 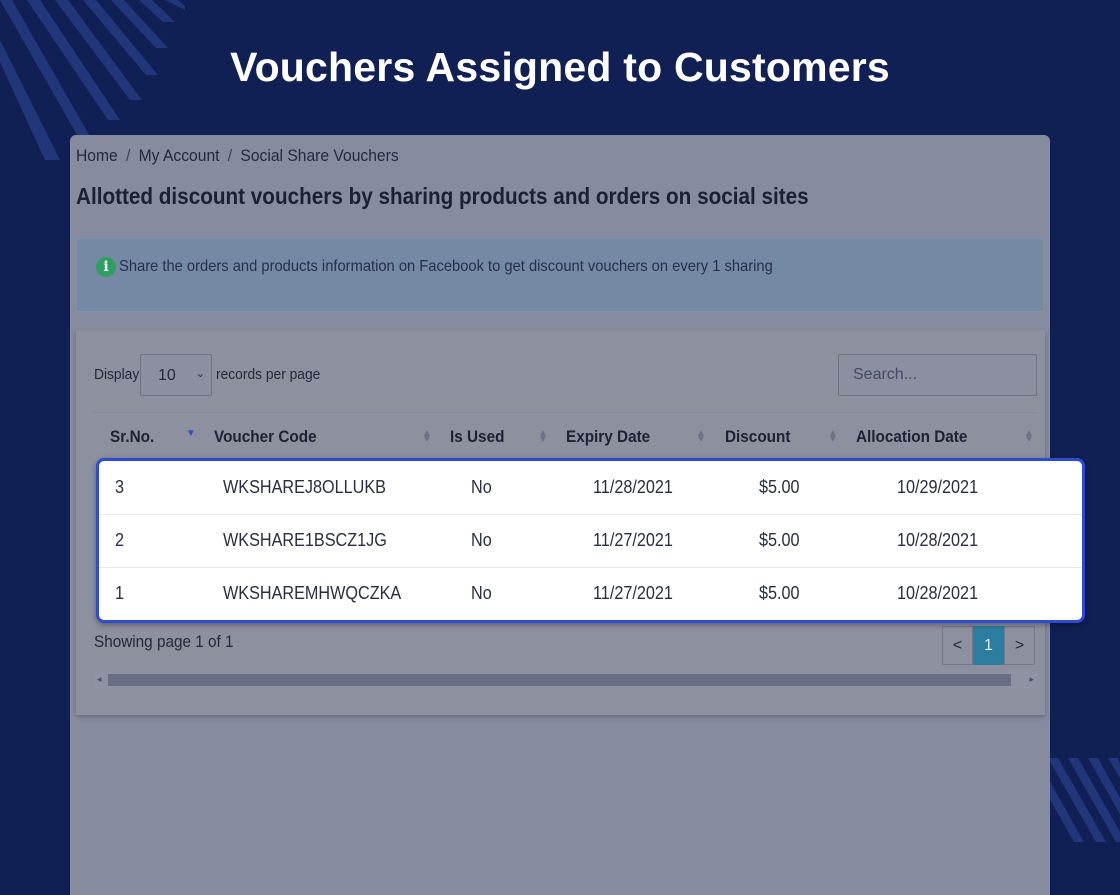 I want to click on cell-sr-no: 1, so click(x=120, y=593).